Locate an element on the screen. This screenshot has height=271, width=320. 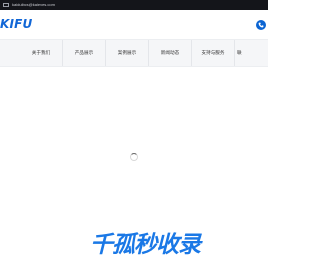
phone-button is located at coordinates (261, 25).